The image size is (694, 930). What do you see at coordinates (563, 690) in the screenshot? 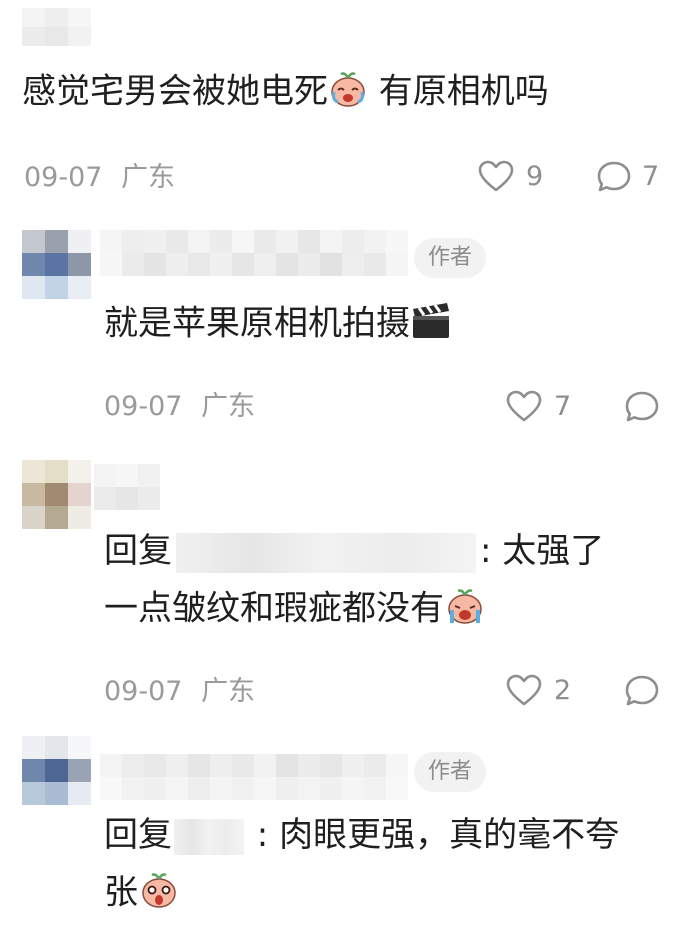
I see `like-count: 2` at bounding box center [563, 690].